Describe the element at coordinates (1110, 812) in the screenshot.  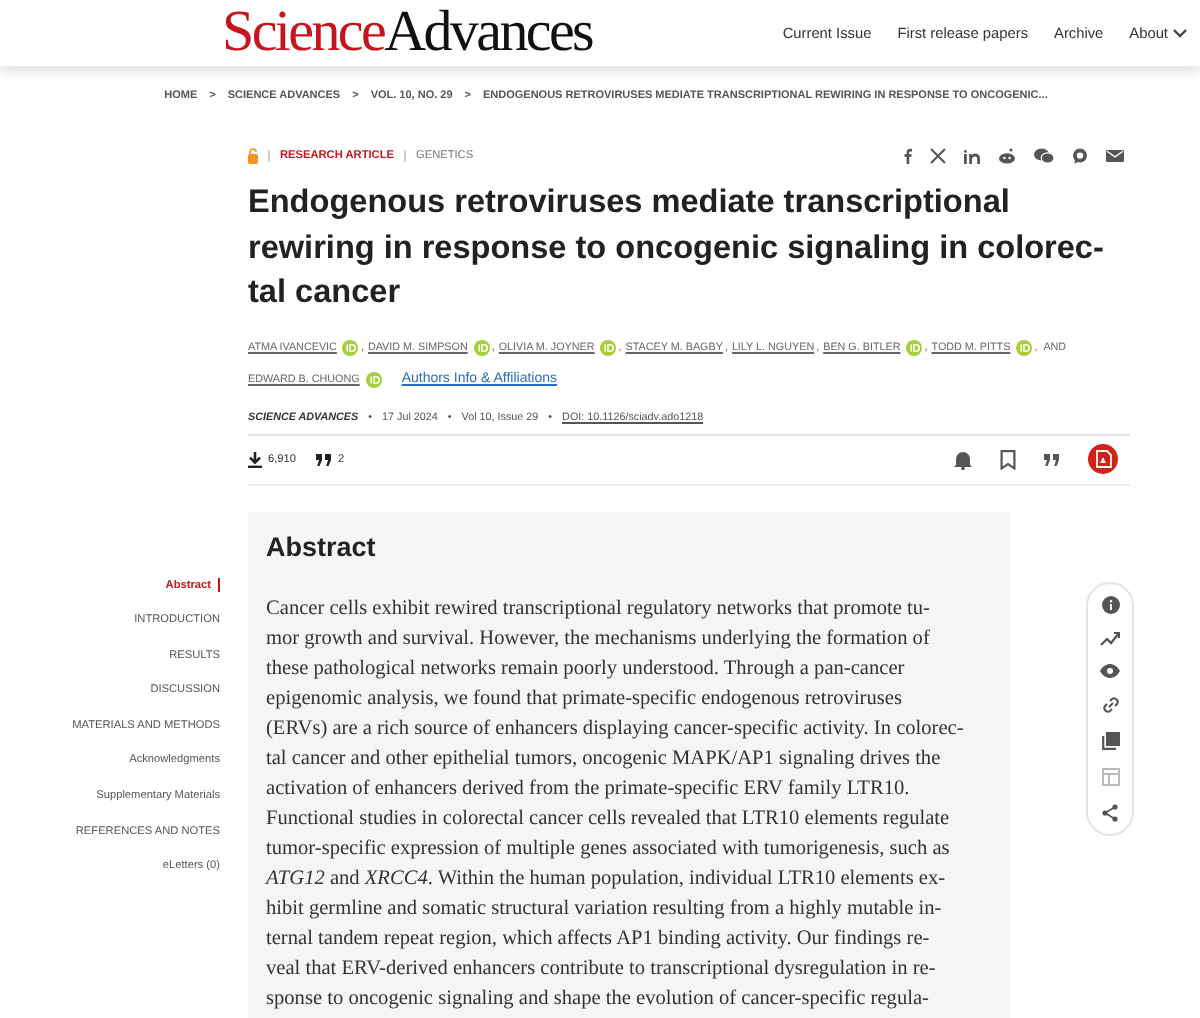
I see `share-icon` at that location.